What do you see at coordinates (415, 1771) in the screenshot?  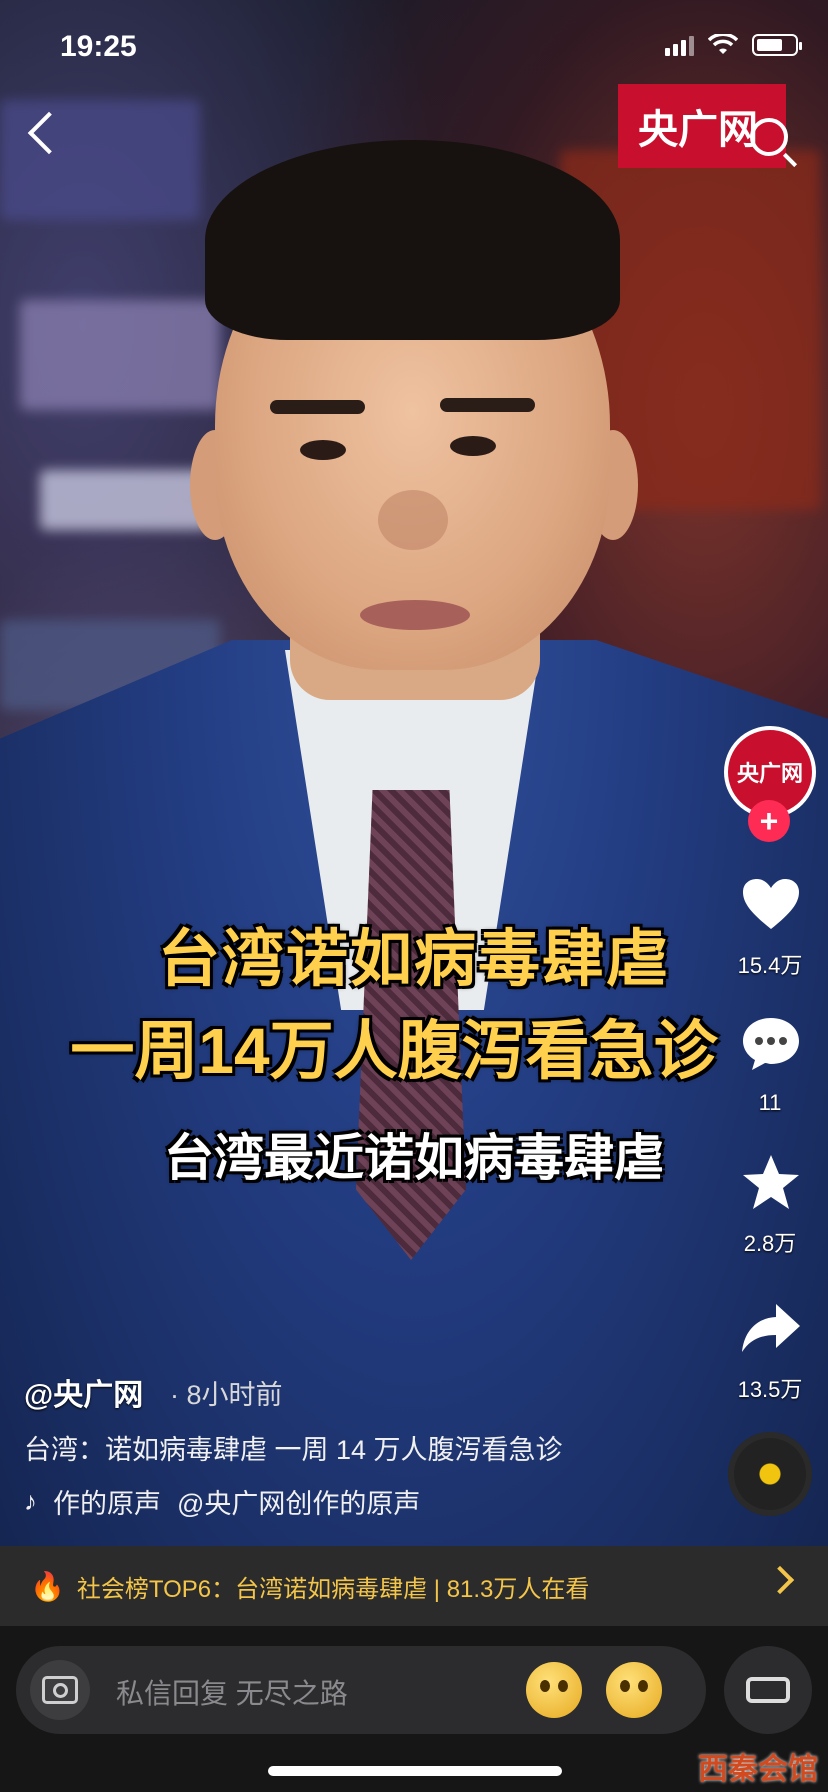 I see `home-indicator` at bounding box center [415, 1771].